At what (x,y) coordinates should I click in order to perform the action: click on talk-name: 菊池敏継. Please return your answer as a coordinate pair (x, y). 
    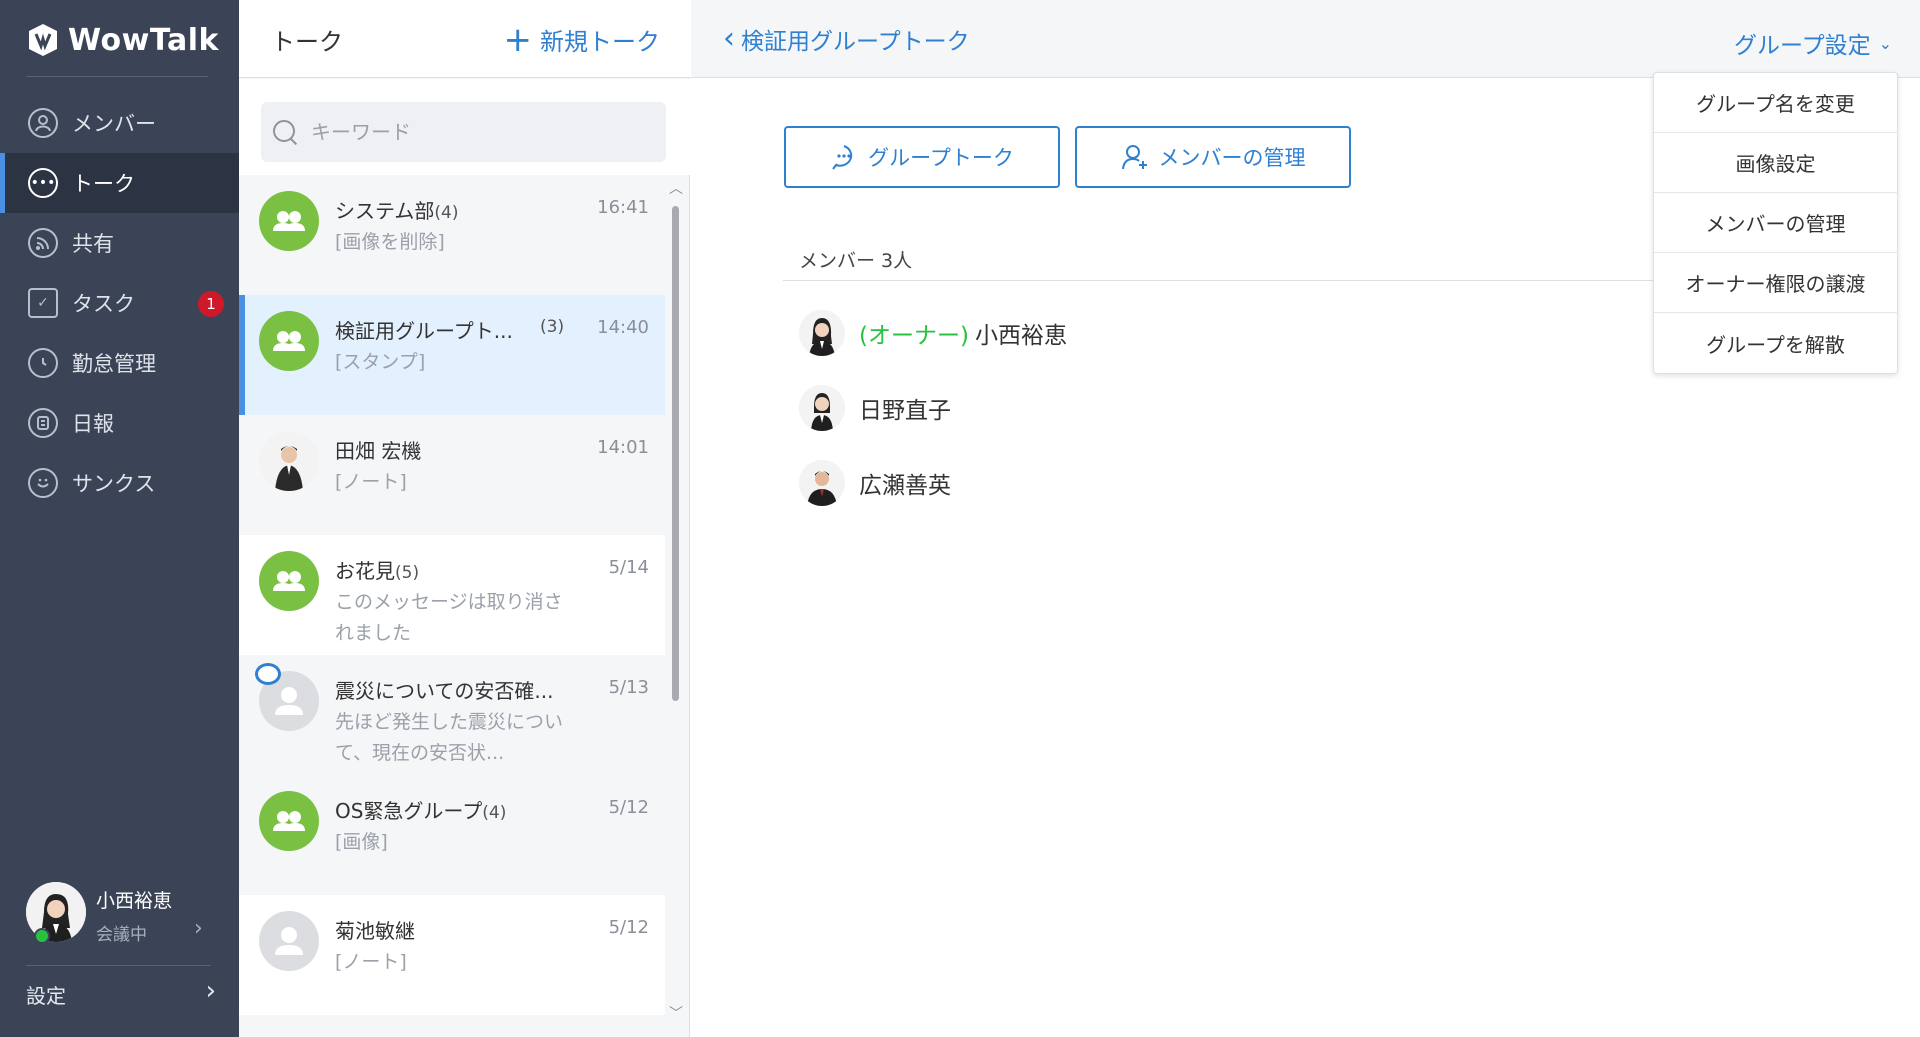
    Looking at the image, I should click on (375, 931).